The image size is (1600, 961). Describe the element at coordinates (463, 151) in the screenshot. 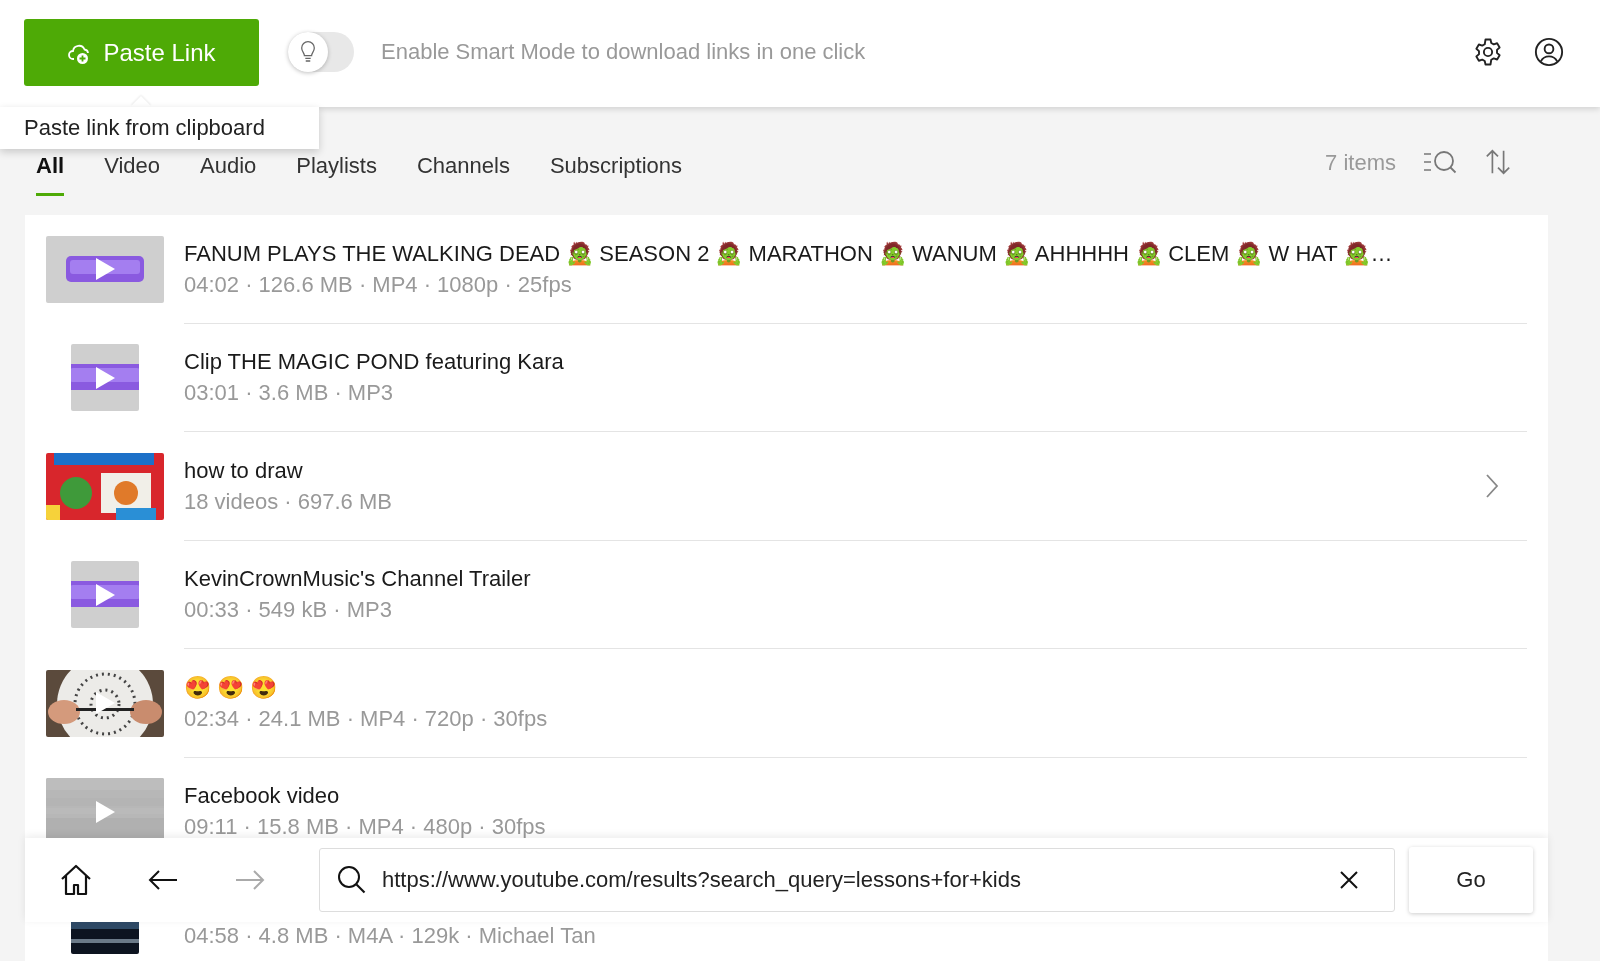

I see `tab: Channels` at that location.